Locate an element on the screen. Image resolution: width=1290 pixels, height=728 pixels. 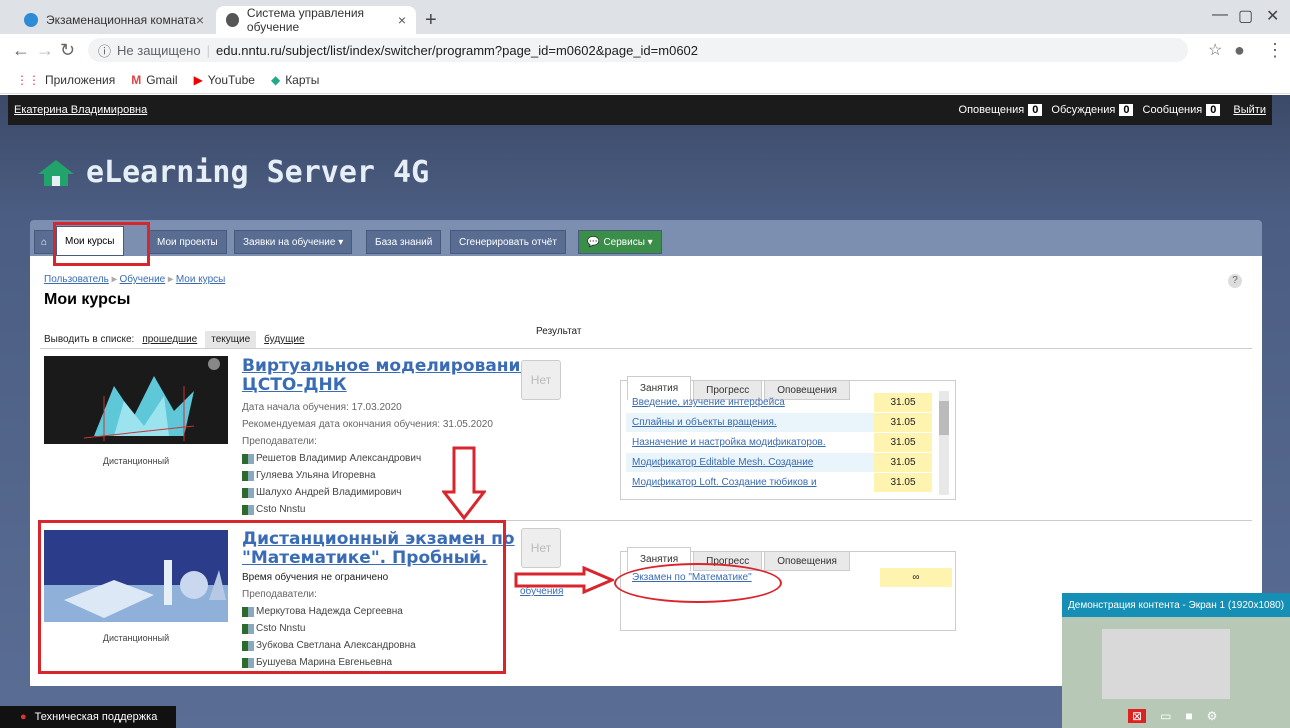
topbar-counters: Оповещения 0 Обсуждения 0 Сообщения 0 Выйти is located at coordinates (1112, 110).